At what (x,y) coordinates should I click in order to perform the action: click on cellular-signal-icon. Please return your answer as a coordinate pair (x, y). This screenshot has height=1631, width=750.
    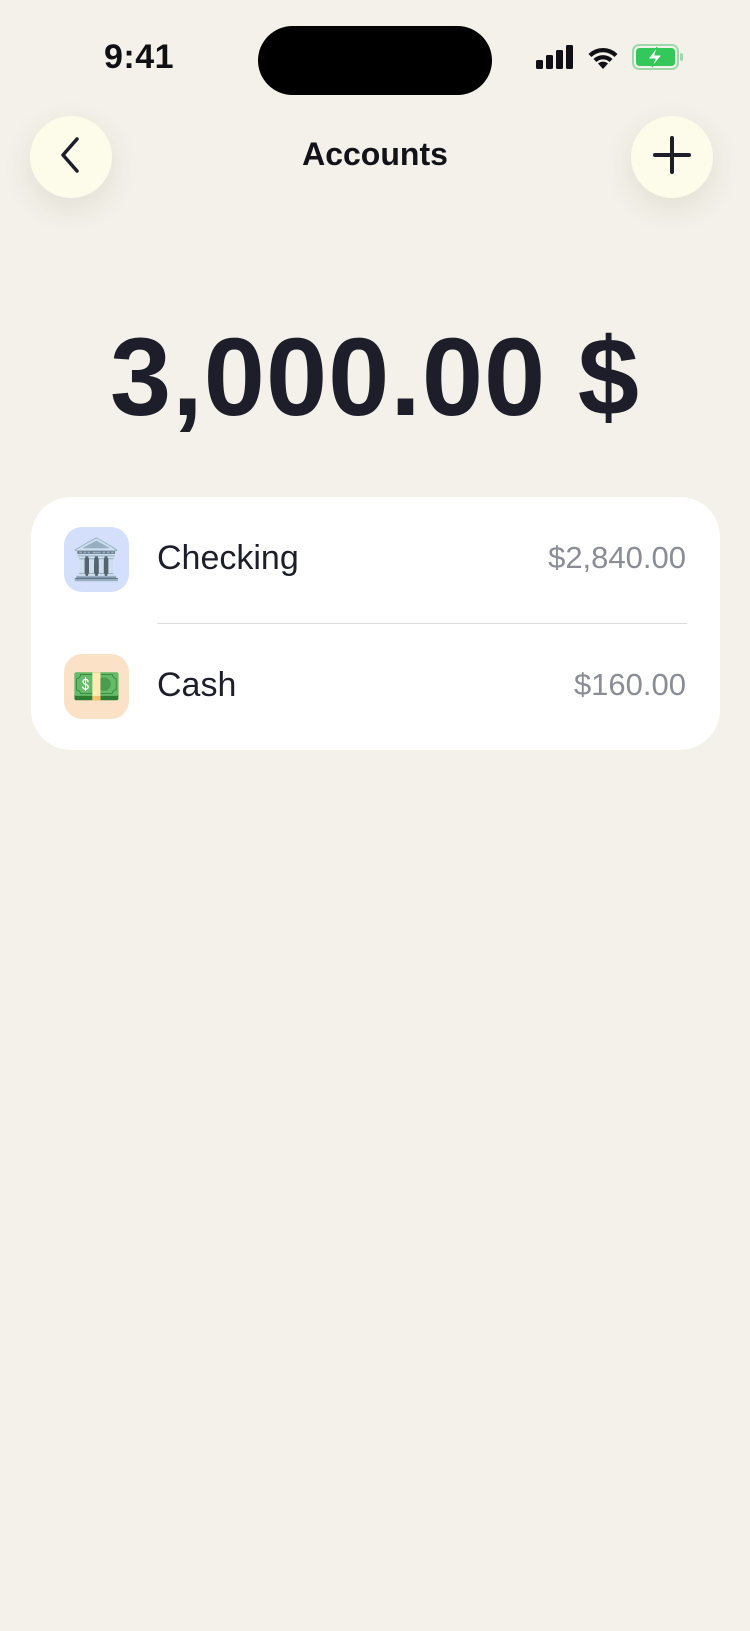
    Looking at the image, I should click on (555, 59).